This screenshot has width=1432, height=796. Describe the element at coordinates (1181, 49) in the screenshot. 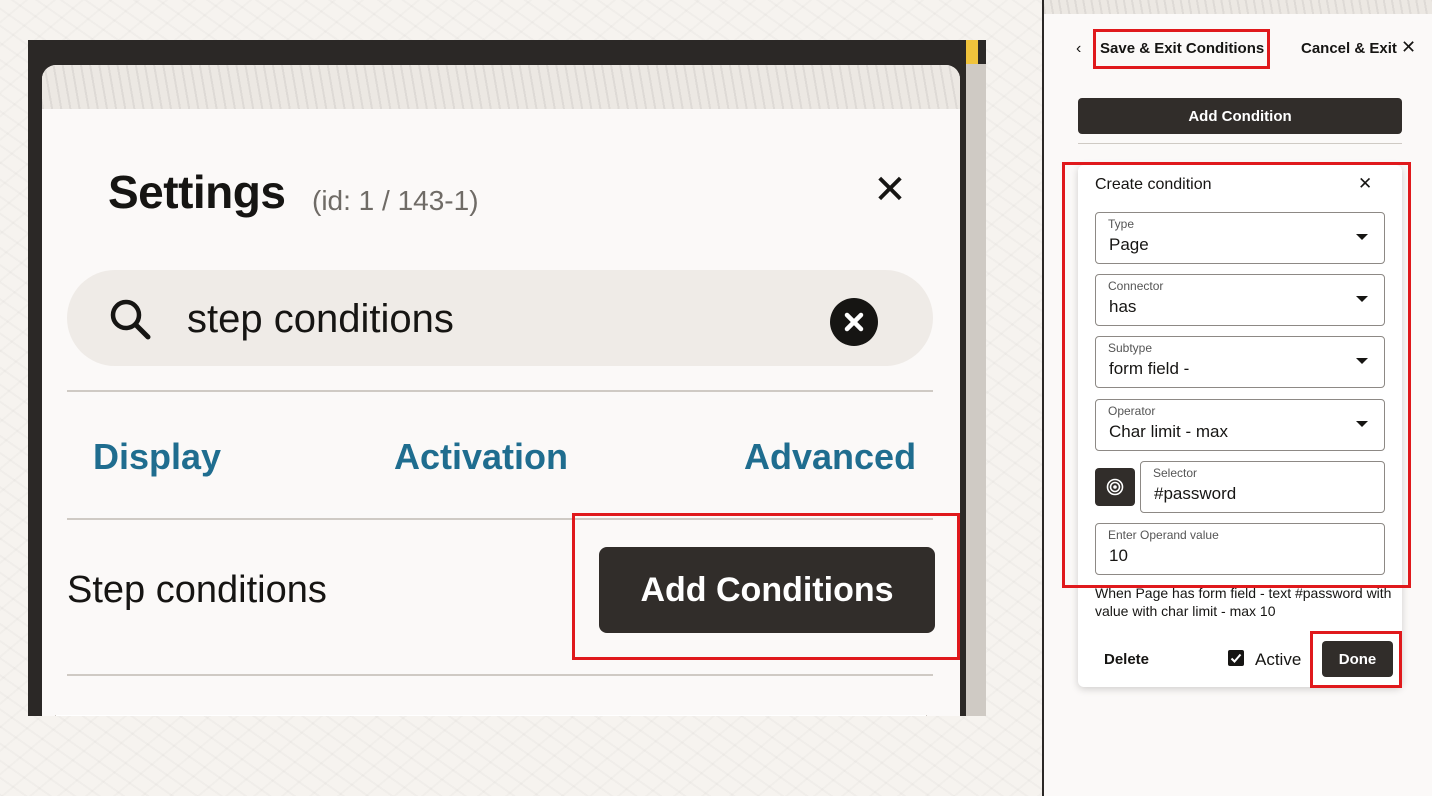

I see `highlight-save-exit` at that location.